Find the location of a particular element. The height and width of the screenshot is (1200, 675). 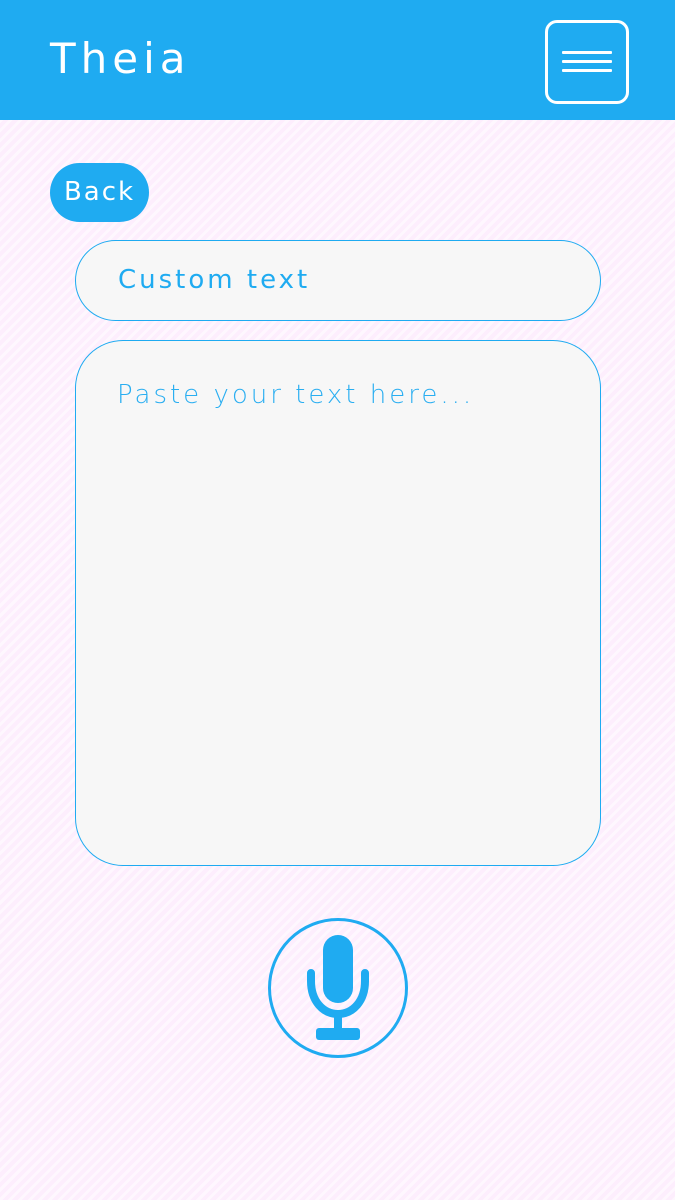

microphone-icon is located at coordinates (338, 987).